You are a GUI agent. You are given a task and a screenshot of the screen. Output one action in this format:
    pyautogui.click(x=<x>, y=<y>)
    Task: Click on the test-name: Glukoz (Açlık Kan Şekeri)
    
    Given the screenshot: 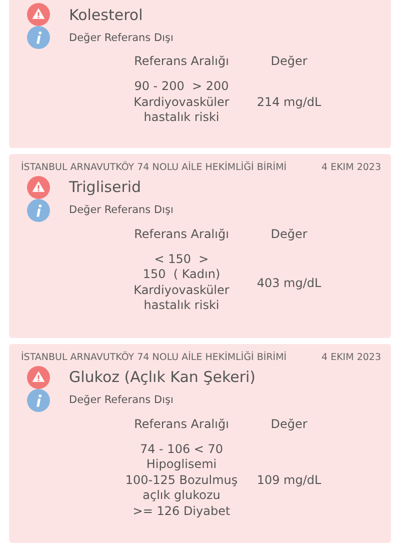 What is the action you would take?
    pyautogui.click(x=162, y=377)
    